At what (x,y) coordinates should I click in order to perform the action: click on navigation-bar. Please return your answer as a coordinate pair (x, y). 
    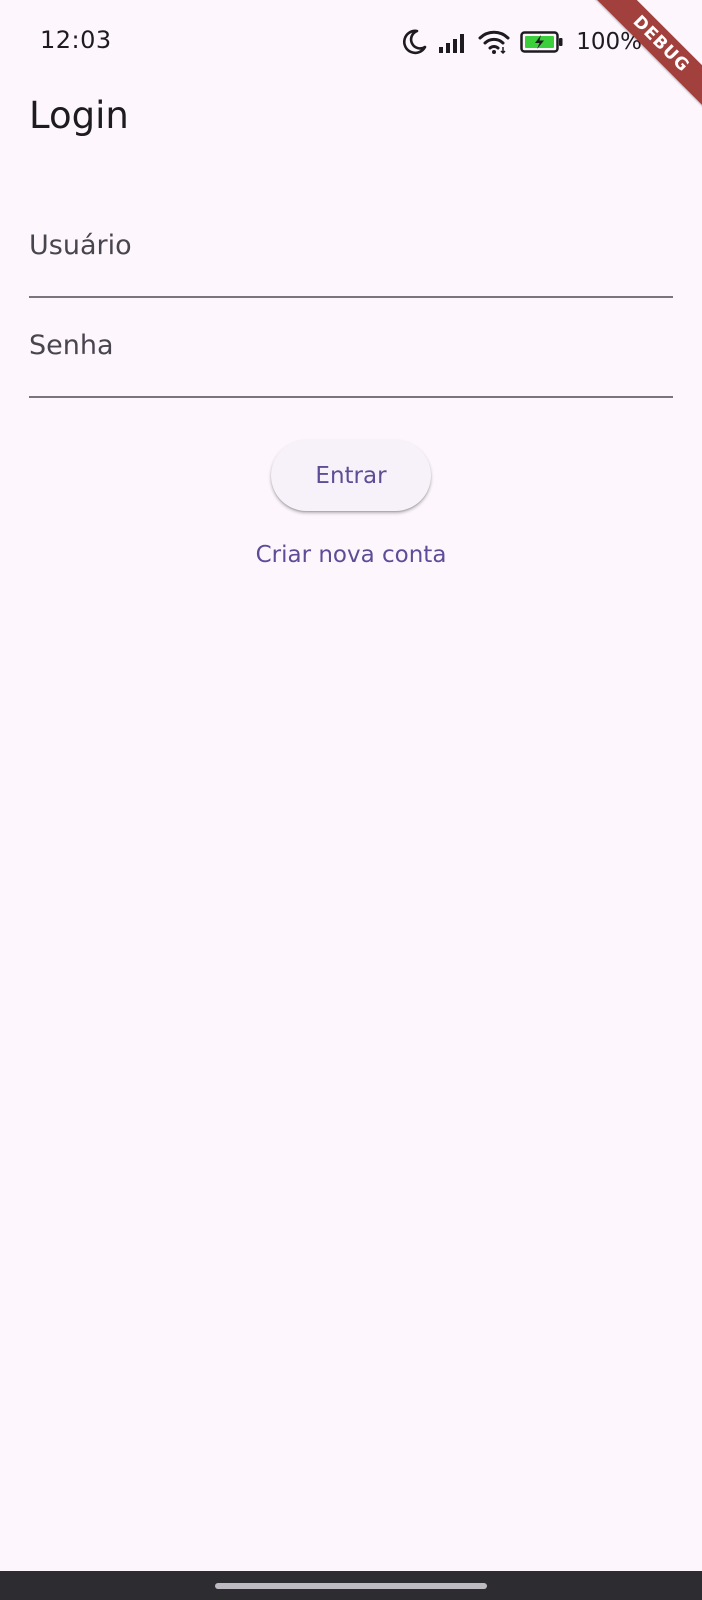
    Looking at the image, I should click on (351, 1585).